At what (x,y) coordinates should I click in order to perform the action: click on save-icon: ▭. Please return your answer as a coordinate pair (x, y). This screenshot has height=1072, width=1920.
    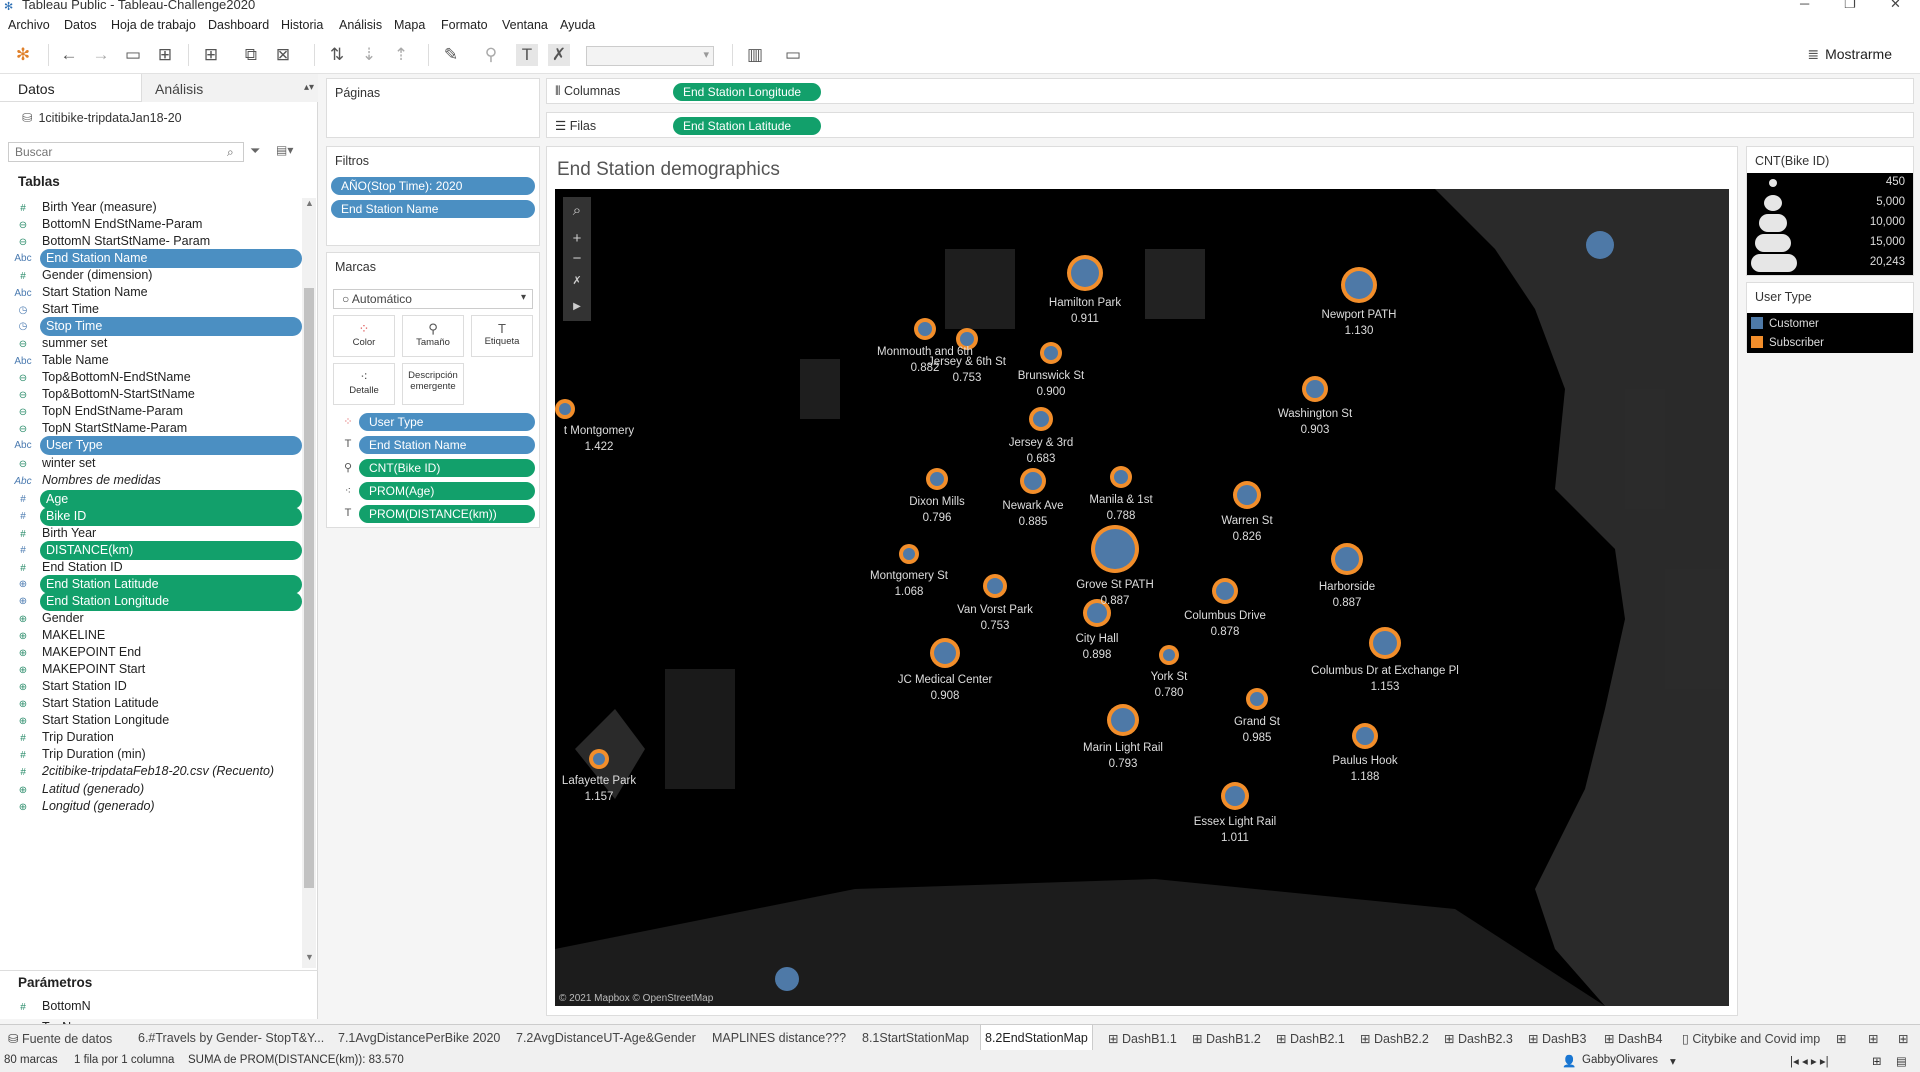
    Looking at the image, I should click on (133, 55).